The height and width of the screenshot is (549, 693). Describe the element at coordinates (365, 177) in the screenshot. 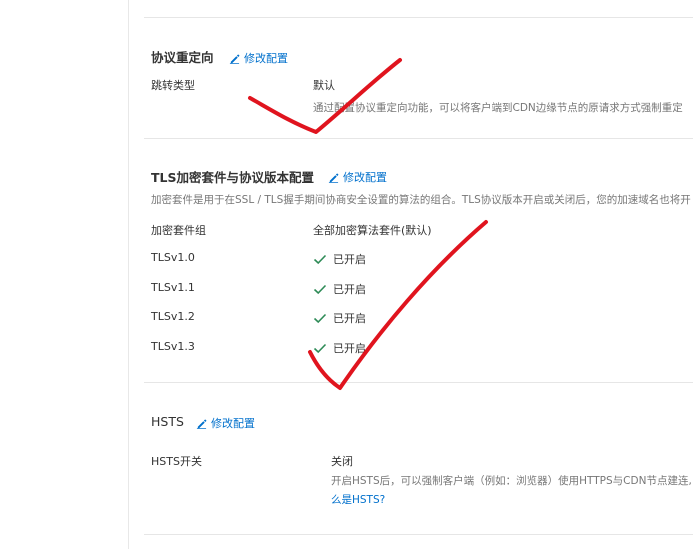

I see `tls-edit-label: 修改配置` at that location.